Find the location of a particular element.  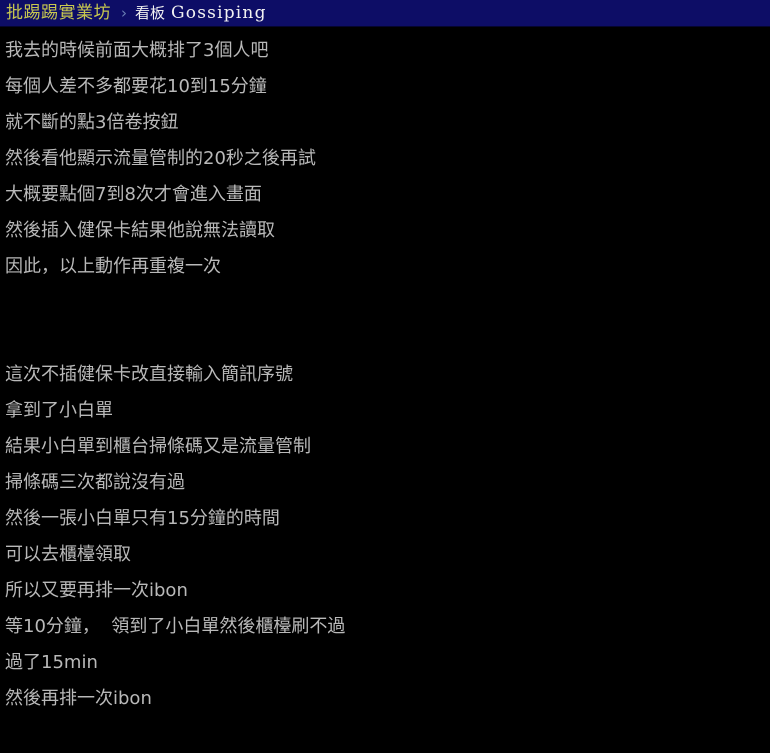

site-title: 批踢踢實業坊 is located at coordinates (58, 13).